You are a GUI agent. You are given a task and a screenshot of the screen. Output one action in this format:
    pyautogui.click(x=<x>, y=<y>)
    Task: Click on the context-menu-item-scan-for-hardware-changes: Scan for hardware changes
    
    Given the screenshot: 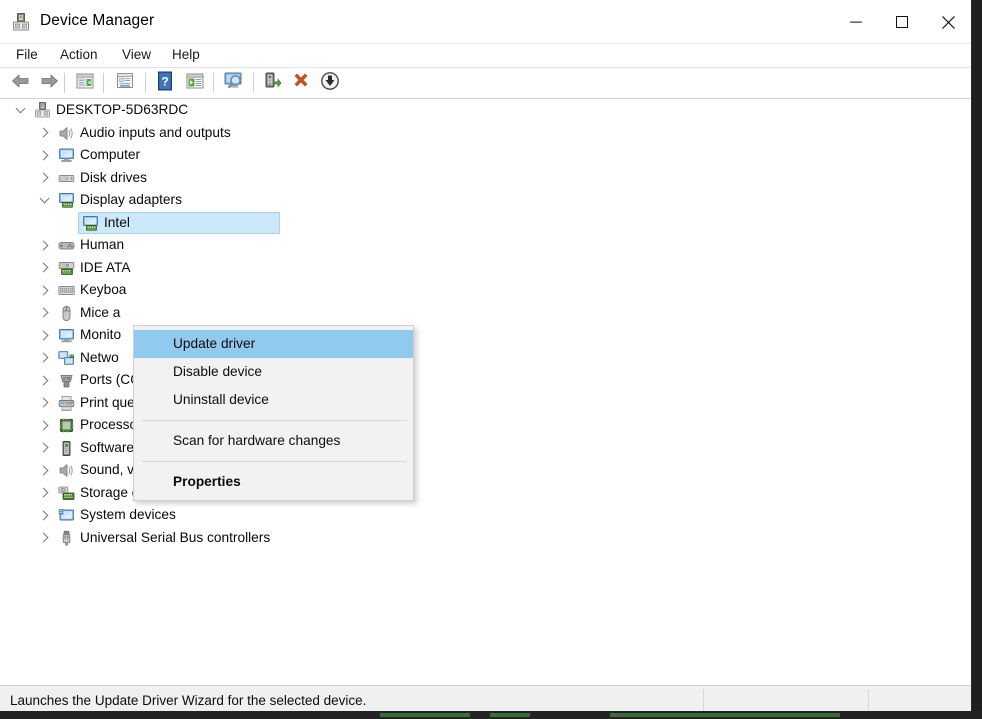 What is the action you would take?
    pyautogui.click(x=273, y=441)
    